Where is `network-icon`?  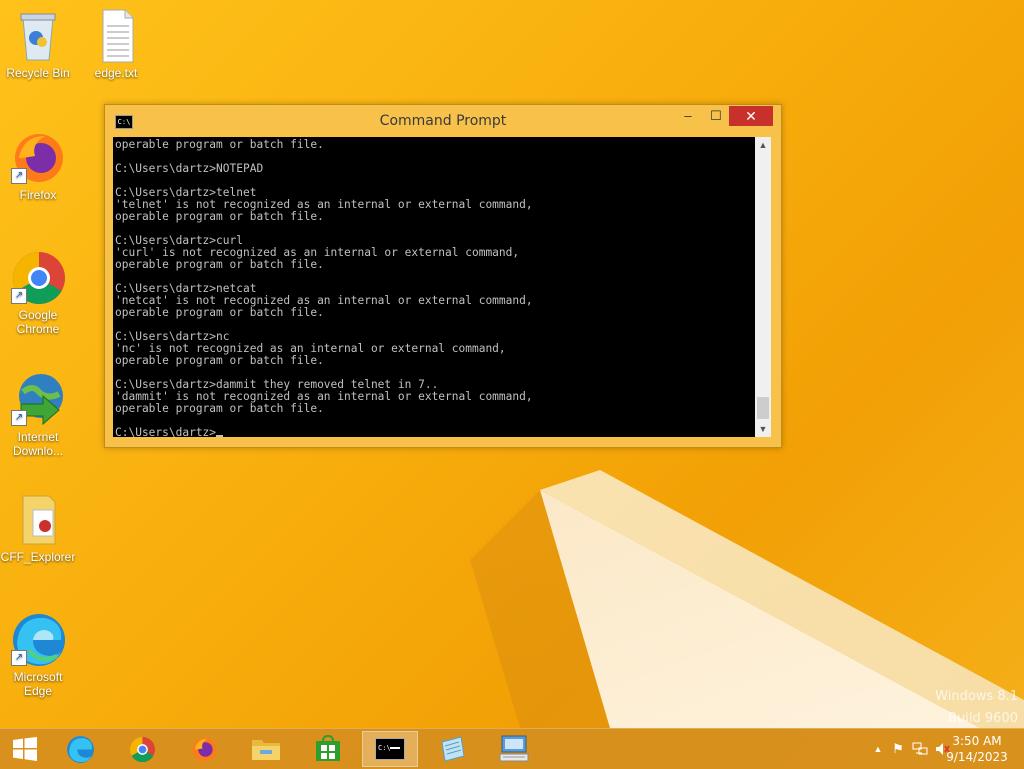 network-icon is located at coordinates (920, 749).